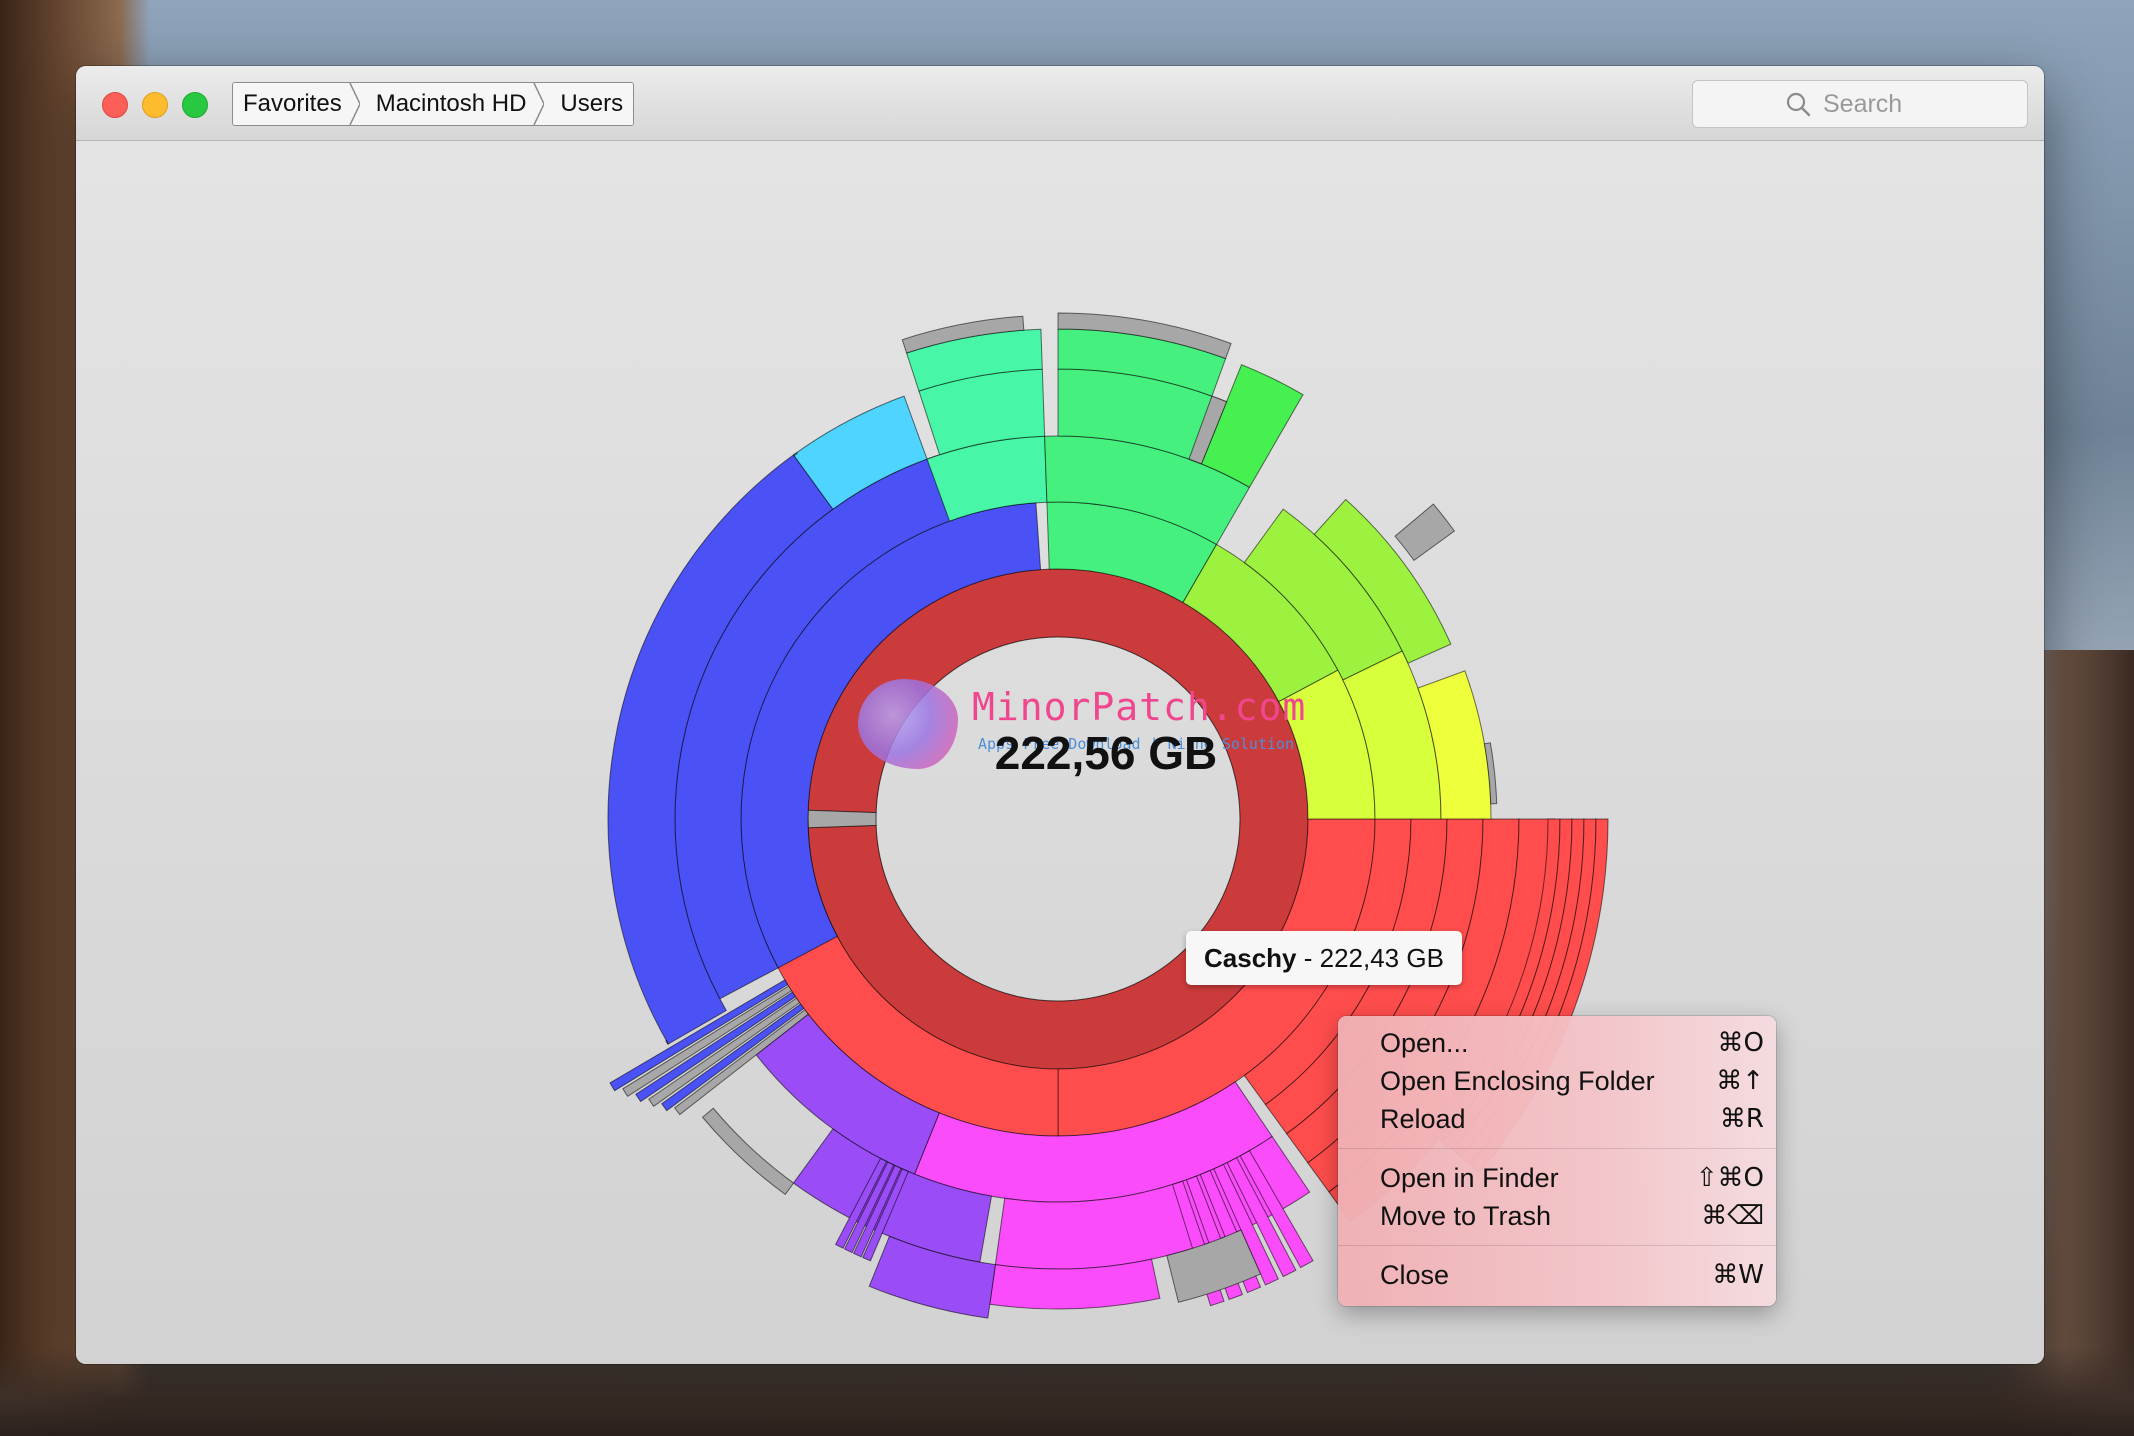 This screenshot has width=2134, height=1436. Describe the element at coordinates (195, 105) in the screenshot. I see `zoom-window-button` at that location.